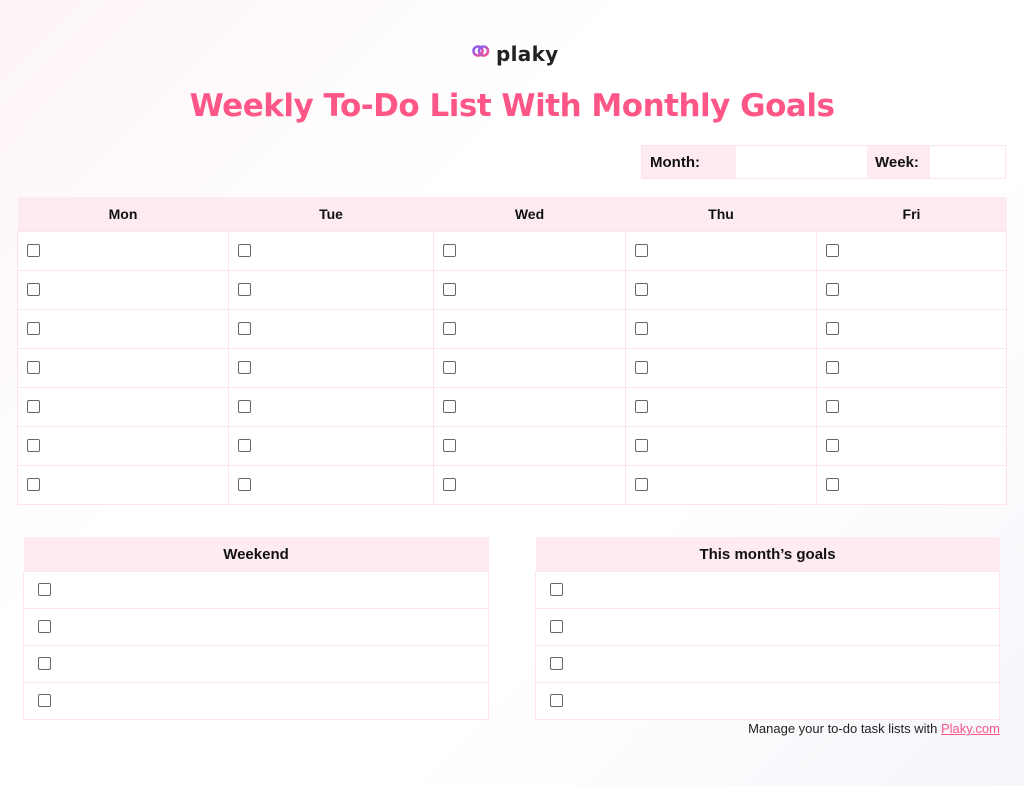 Image resolution: width=1024 pixels, height=786 pixels. Describe the element at coordinates (256, 554) in the screenshot. I see `weekend-header: Weekend` at that location.